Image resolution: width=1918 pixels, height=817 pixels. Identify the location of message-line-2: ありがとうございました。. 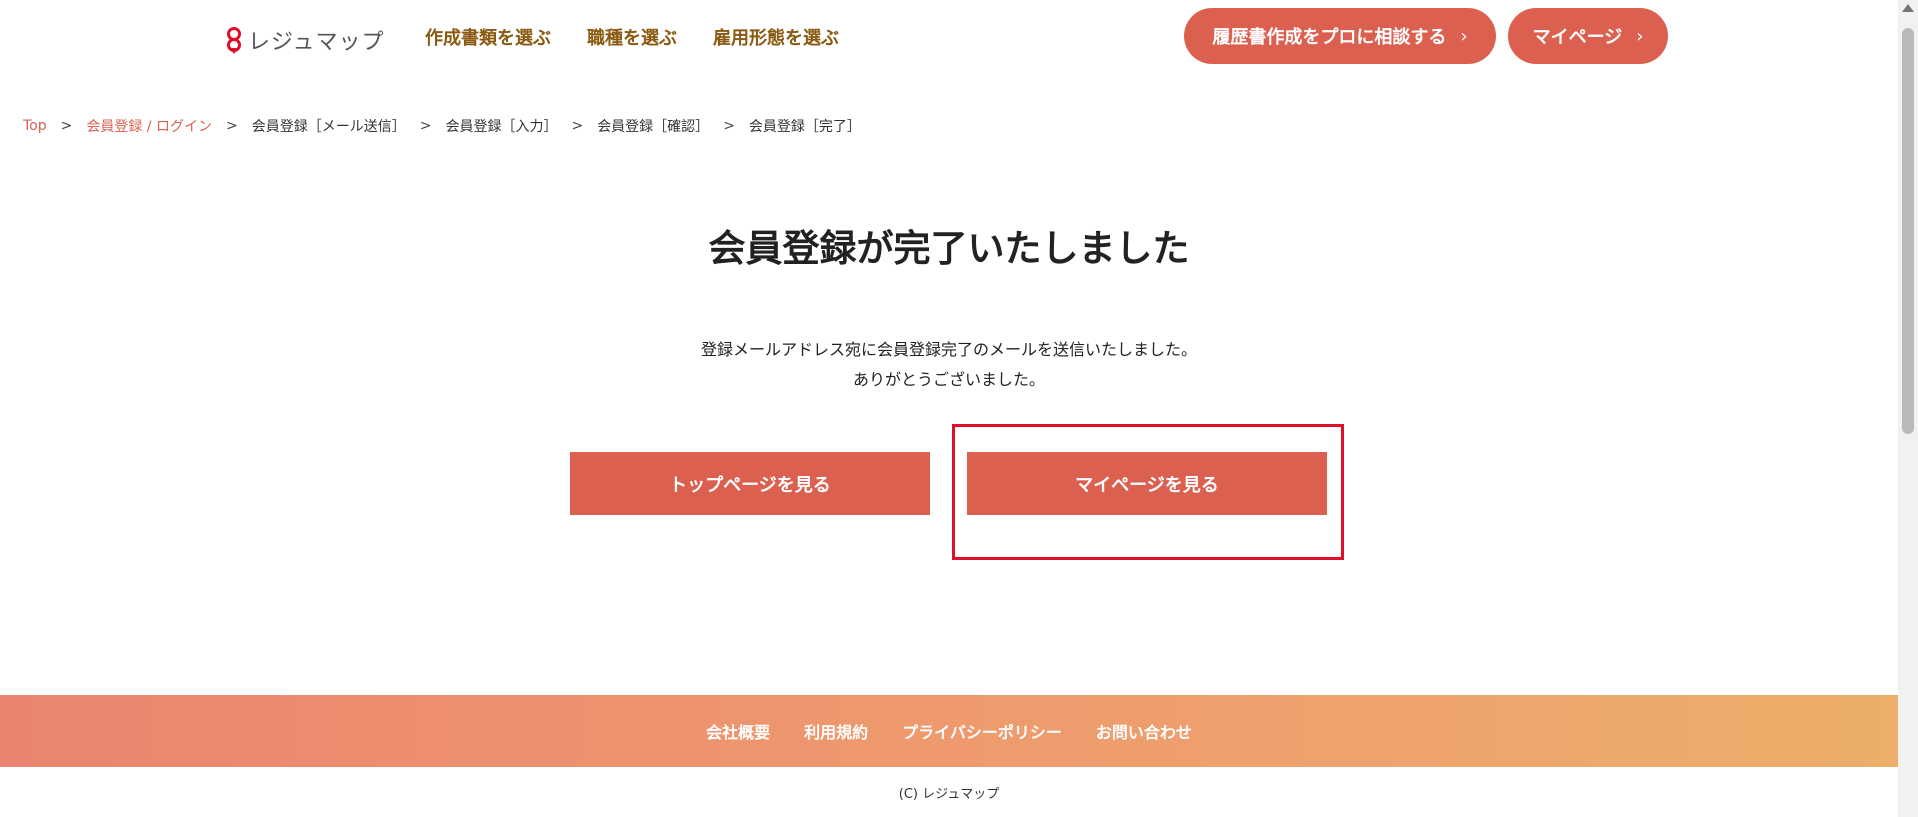
(948, 379).